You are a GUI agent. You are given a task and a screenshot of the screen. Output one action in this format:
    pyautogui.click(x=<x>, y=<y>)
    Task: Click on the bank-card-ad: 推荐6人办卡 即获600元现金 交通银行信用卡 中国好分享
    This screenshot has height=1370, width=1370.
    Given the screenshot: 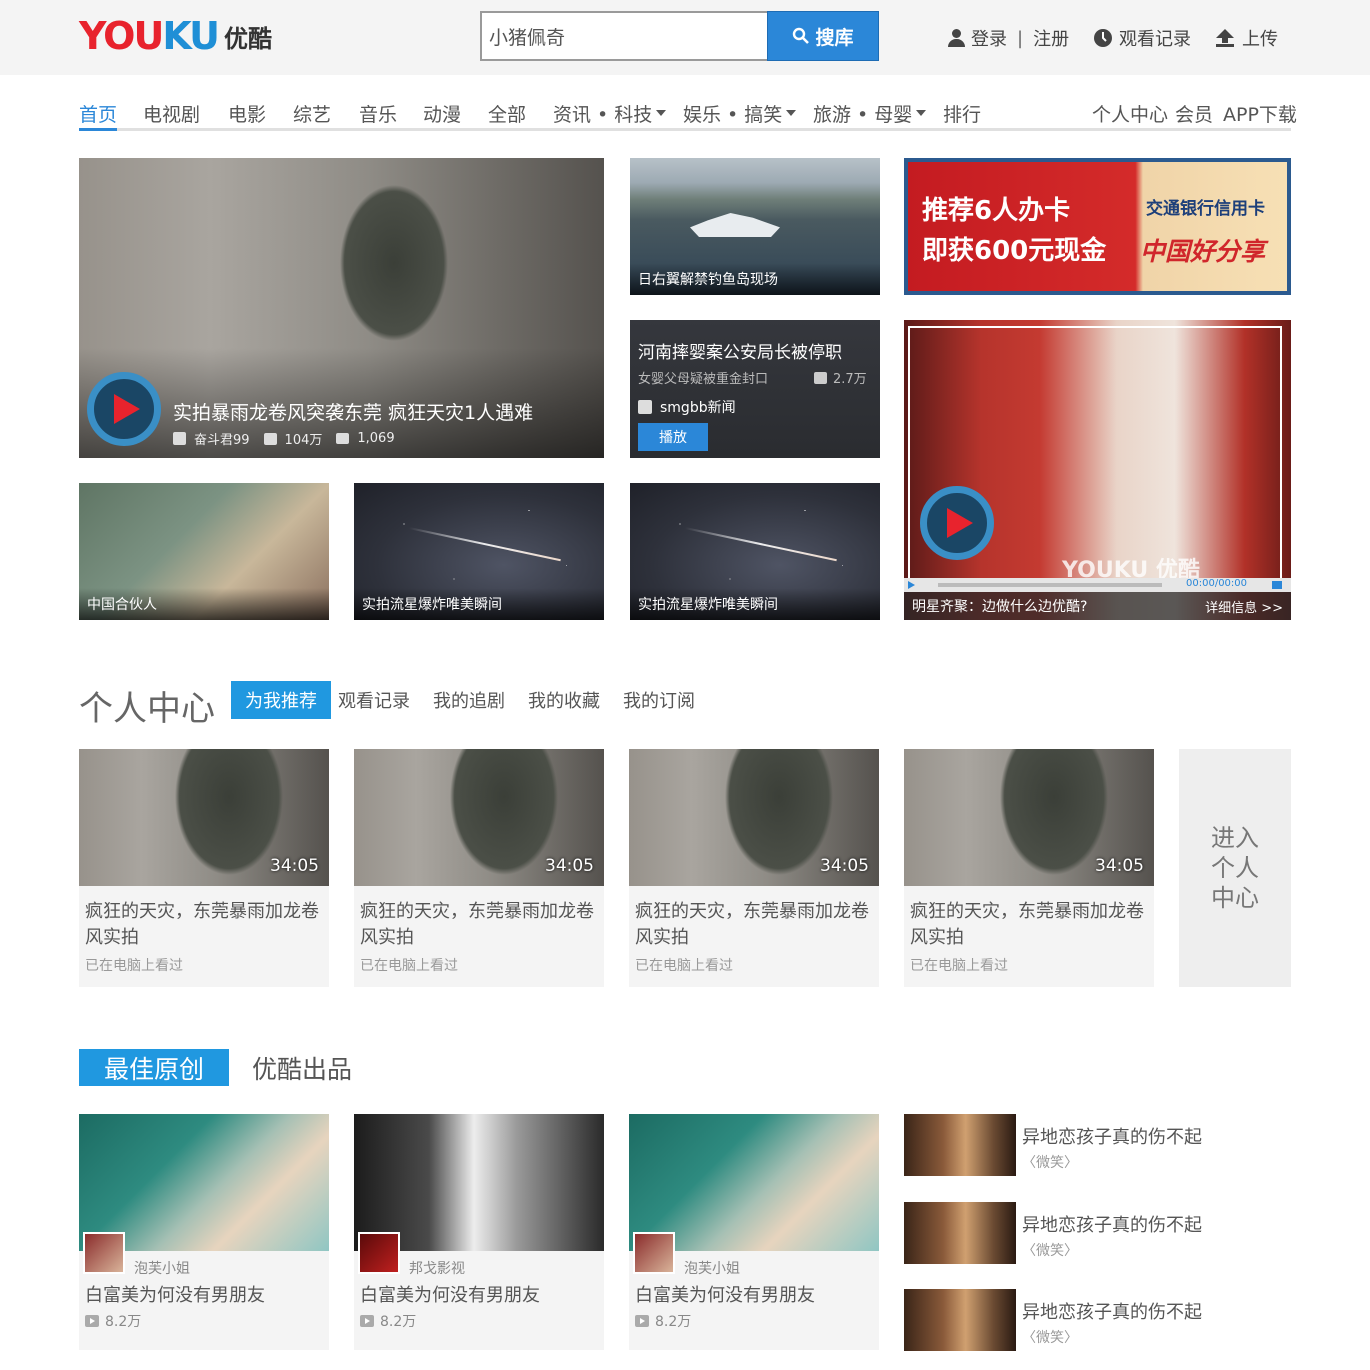 What is the action you would take?
    pyautogui.click(x=1097, y=226)
    